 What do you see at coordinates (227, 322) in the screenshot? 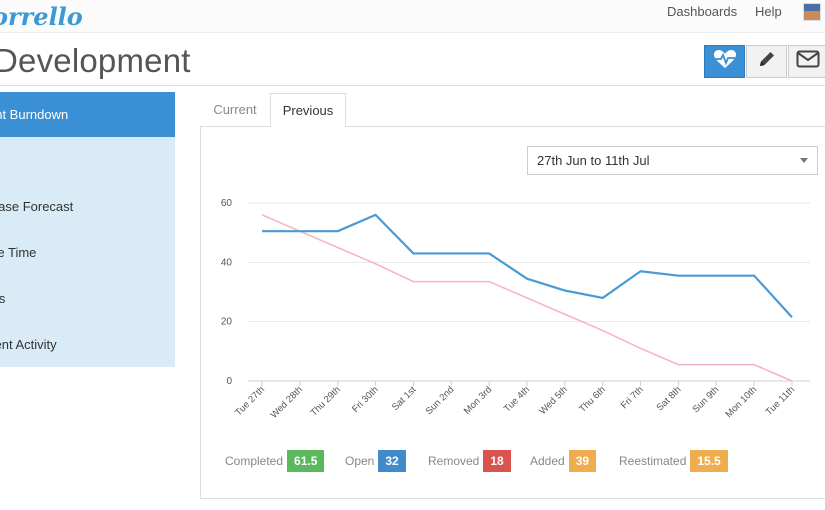
I see `y-tick-label: 20` at bounding box center [227, 322].